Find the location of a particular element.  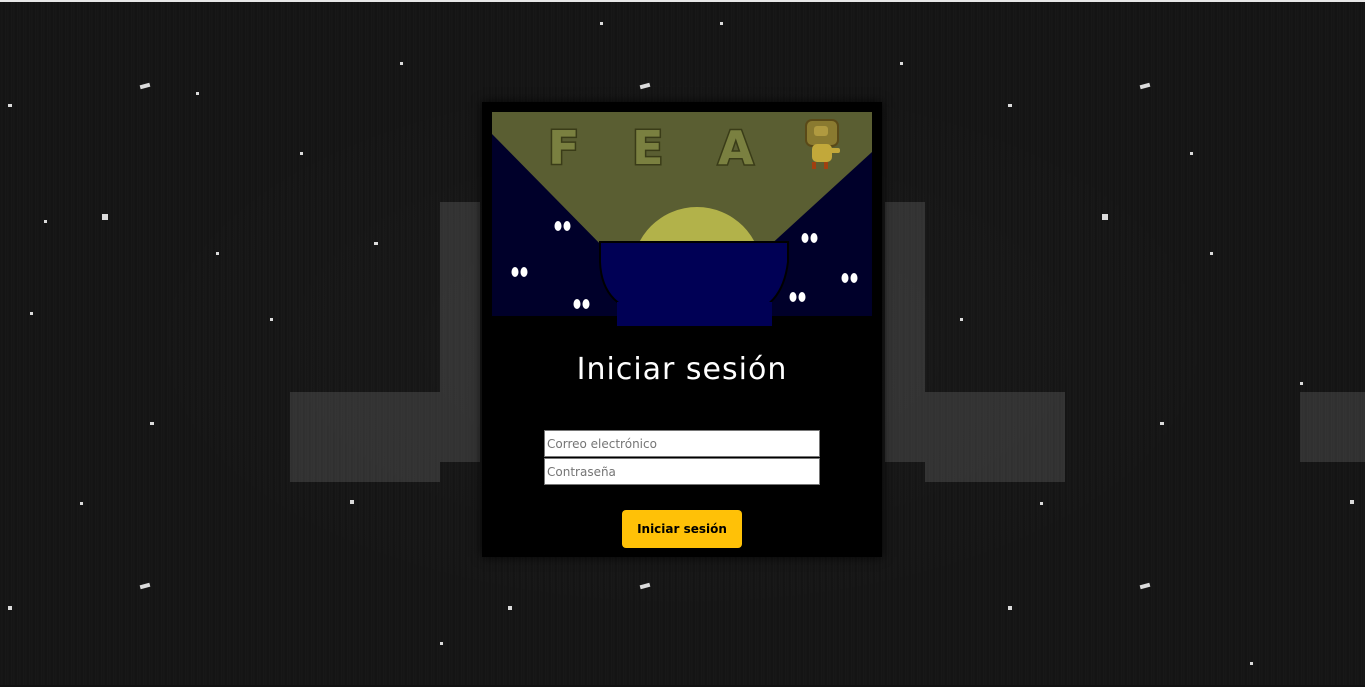

password-input is located at coordinates (682, 471).